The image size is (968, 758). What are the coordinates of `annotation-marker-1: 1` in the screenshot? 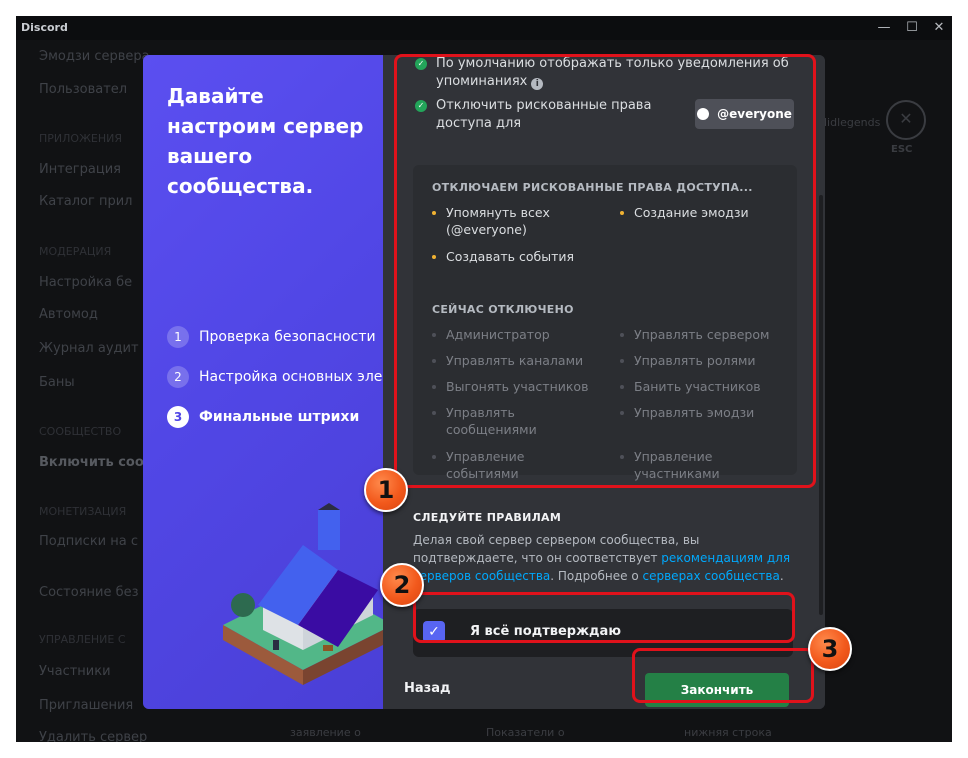 It's located at (386, 490).